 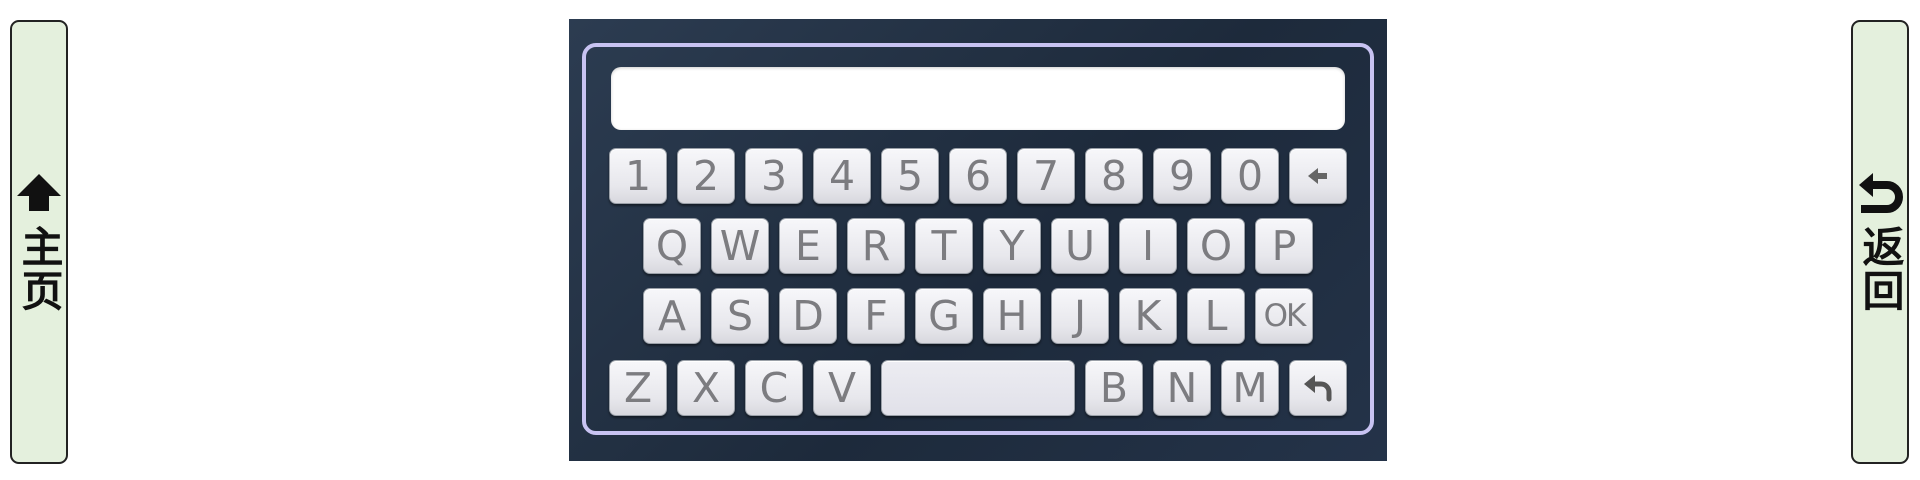 I want to click on key-0: 0, so click(x=1250, y=176).